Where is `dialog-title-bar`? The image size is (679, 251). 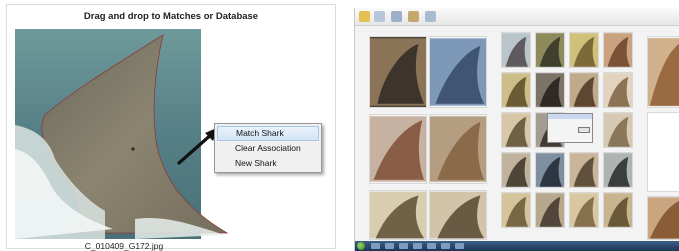
dialog-title-bar is located at coordinates (570, 116).